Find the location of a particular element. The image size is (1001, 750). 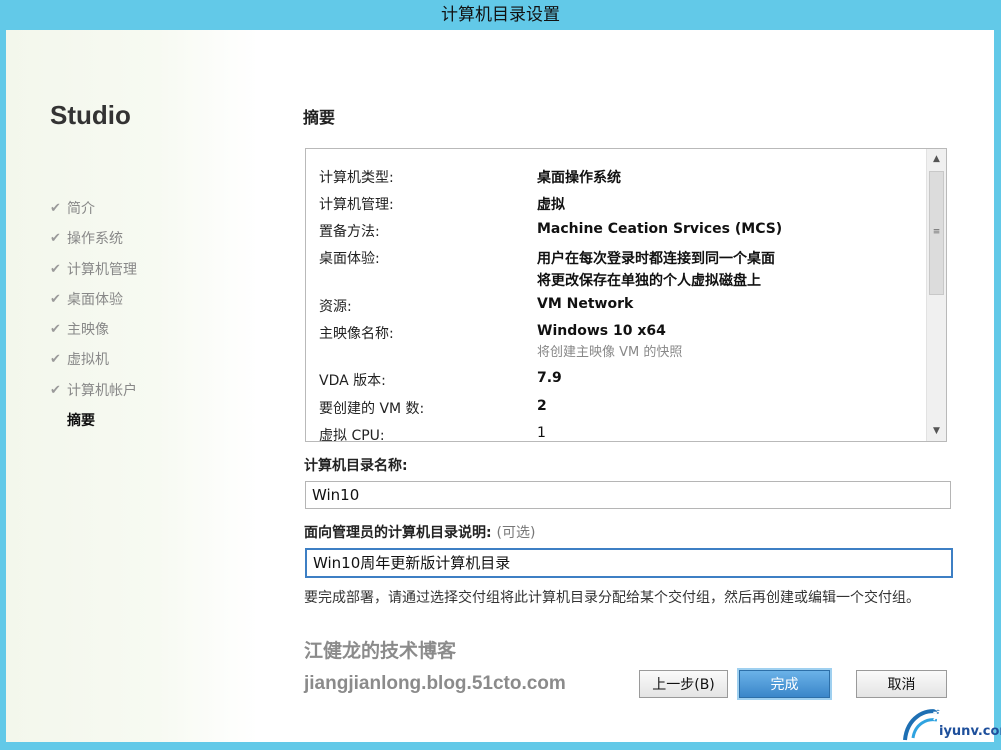

cancel-button: 取消 is located at coordinates (901, 684).